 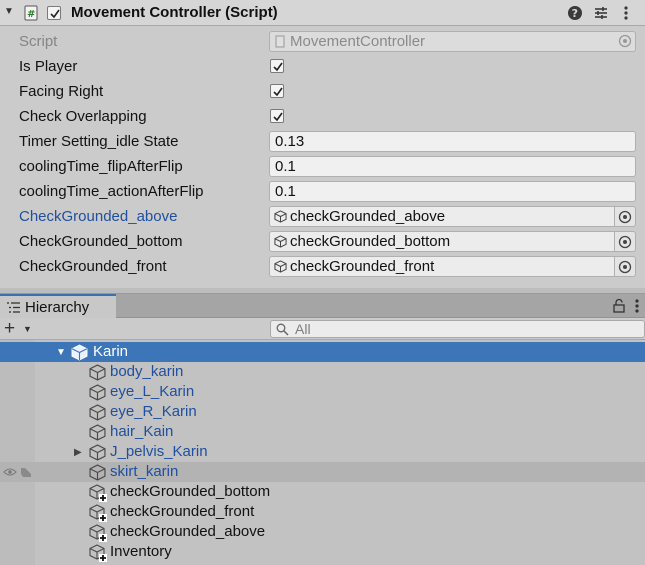 I want to click on tree-row-eye-r-karin: eye_R_Karin, so click(x=322, y=412).